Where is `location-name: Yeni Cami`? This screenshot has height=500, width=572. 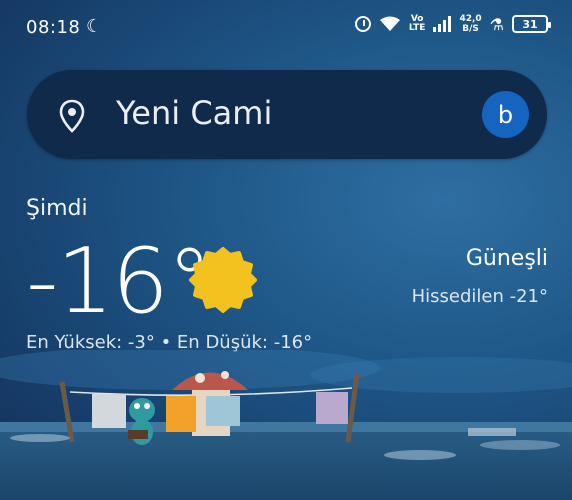
location-name: Yeni Cami is located at coordinates (194, 113).